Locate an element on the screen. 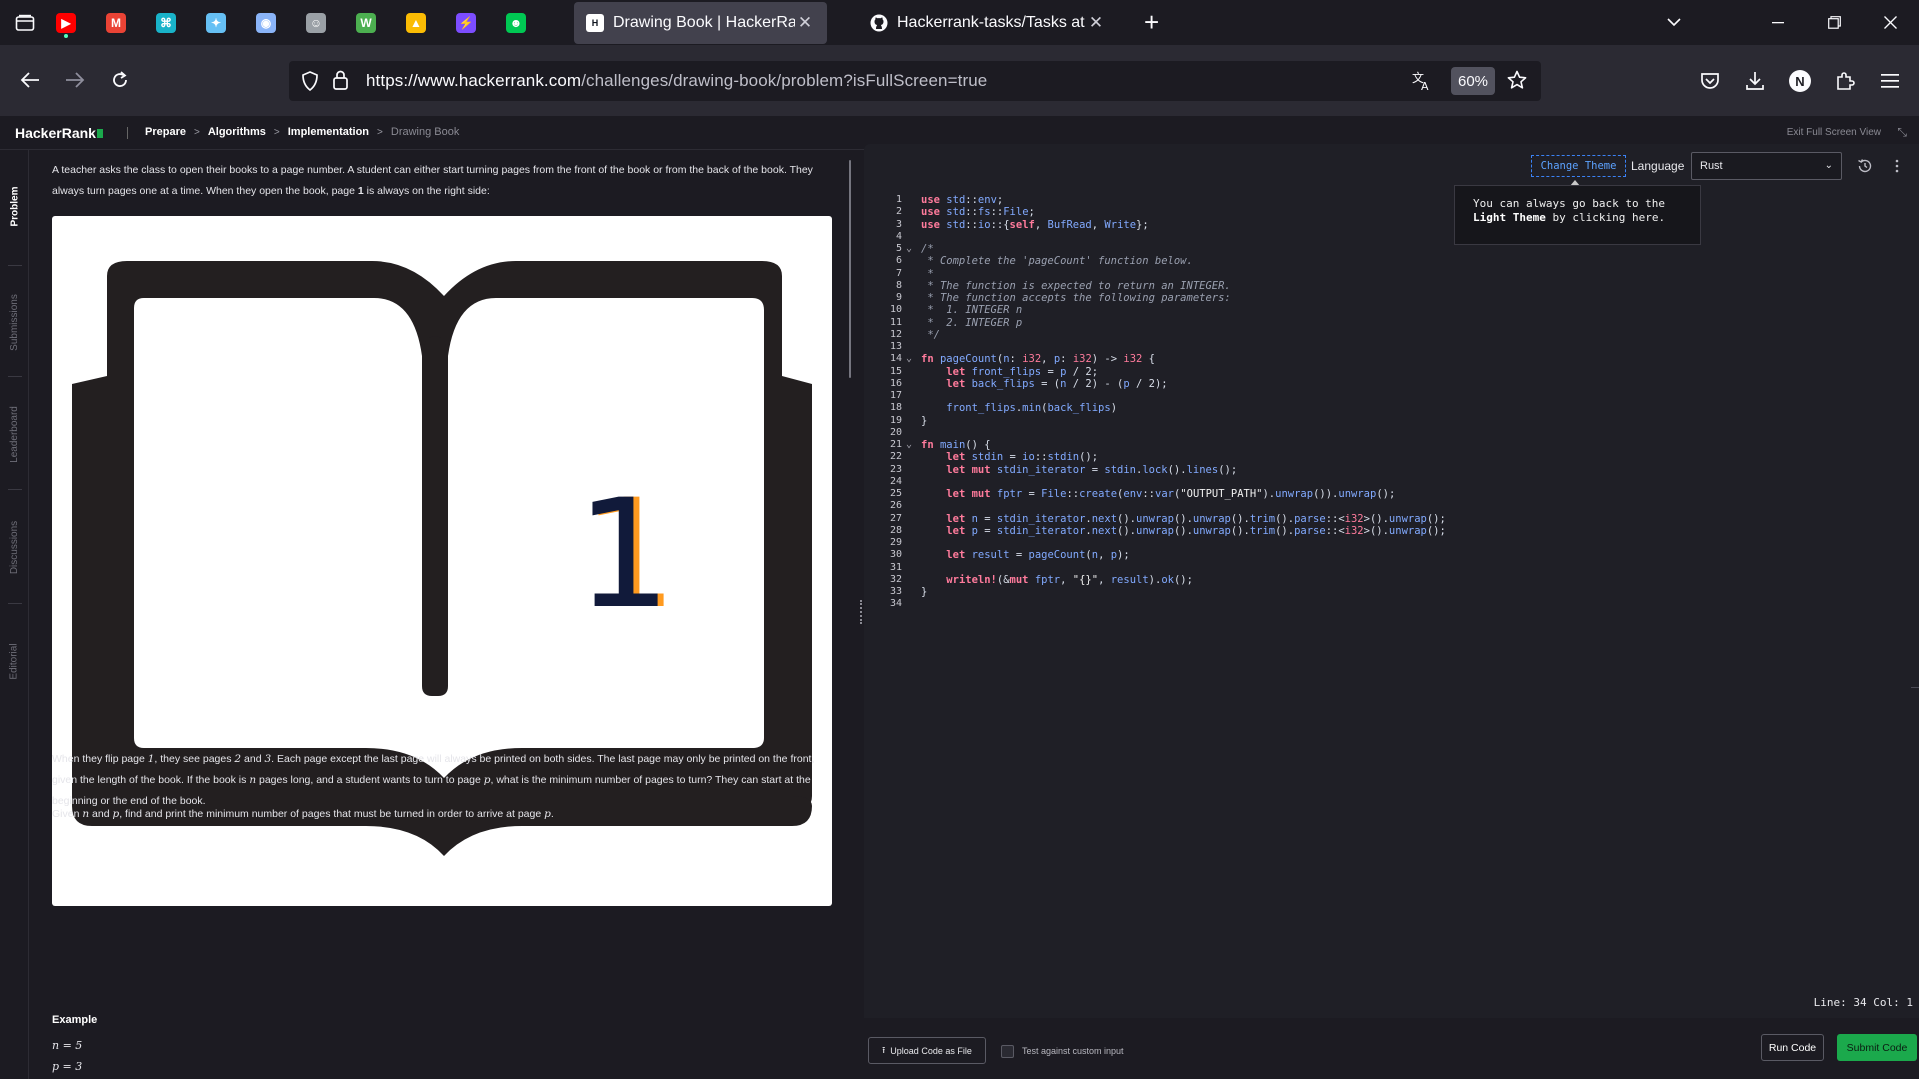  code-text: * is located at coordinates (927, 273).